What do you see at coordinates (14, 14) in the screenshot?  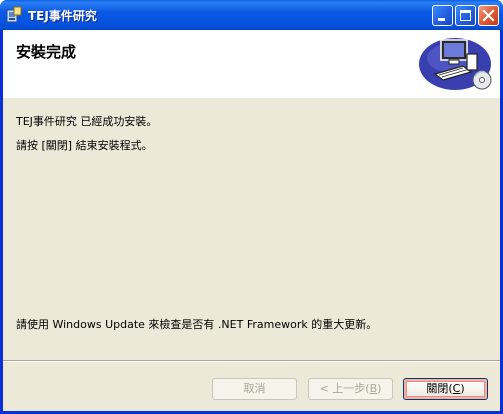 I see `installer-icon` at bounding box center [14, 14].